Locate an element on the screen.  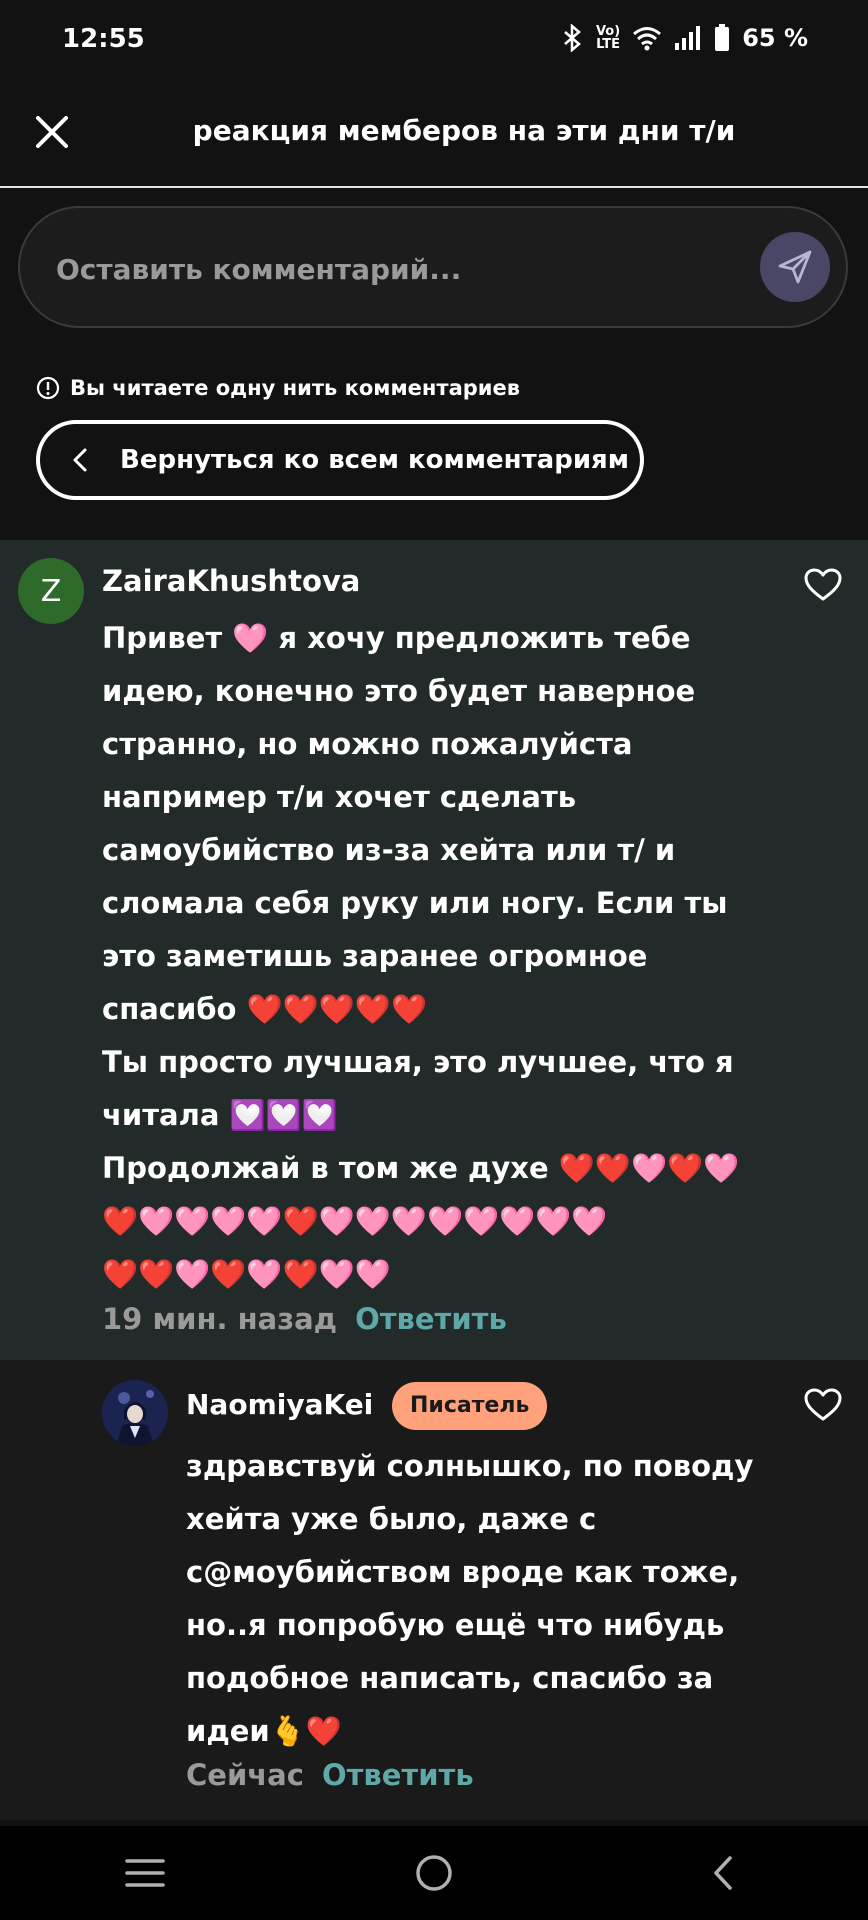
send-button is located at coordinates (795, 267).